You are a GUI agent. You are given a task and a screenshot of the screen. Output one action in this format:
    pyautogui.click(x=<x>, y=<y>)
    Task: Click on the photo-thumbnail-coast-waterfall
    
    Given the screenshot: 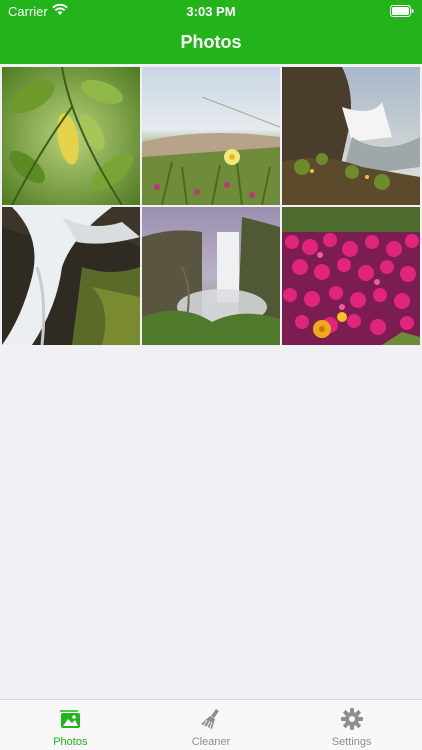 What is the action you would take?
    pyautogui.click(x=351, y=136)
    